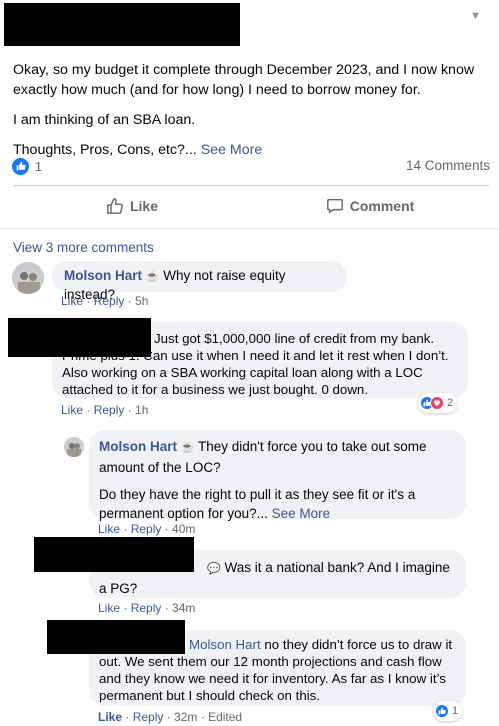 The height and width of the screenshot is (726, 499). Describe the element at coordinates (185, 717) in the screenshot. I see `comment-time: 32m` at that location.